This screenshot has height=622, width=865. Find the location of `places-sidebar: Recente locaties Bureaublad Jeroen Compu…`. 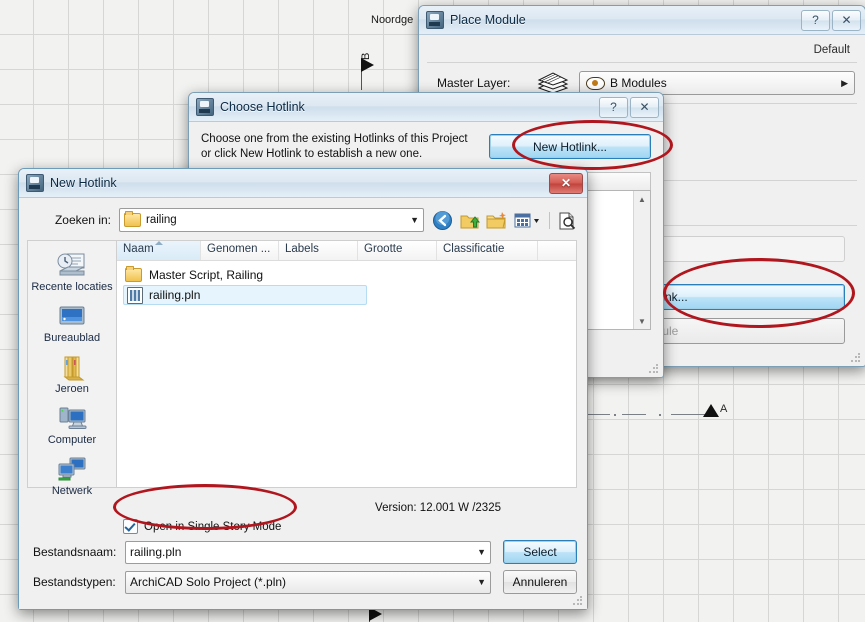

places-sidebar: Recente locaties Bureaublad Jeroen Compu… is located at coordinates (71, 368).